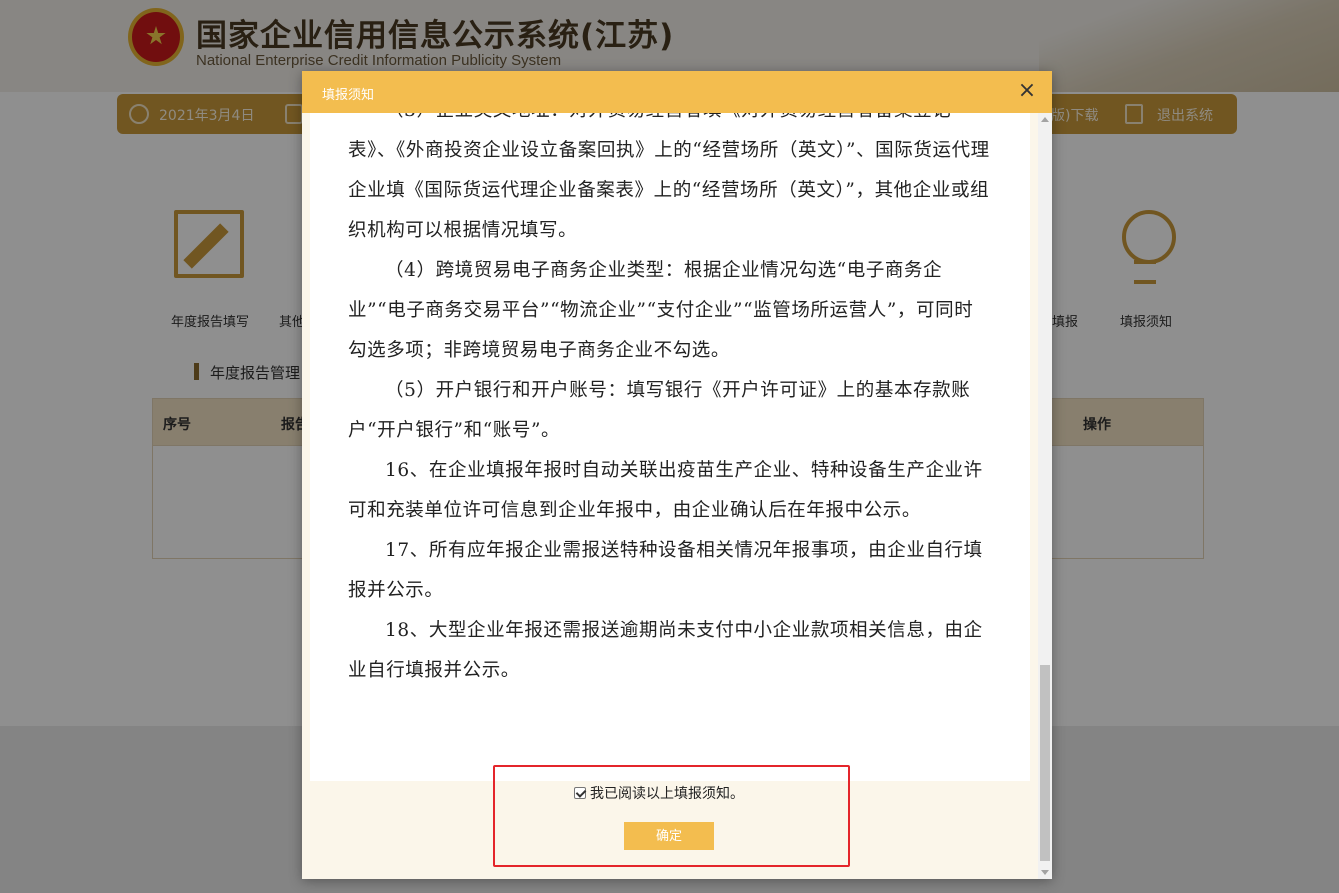 This screenshot has width=1339, height=893. What do you see at coordinates (671, 816) in the screenshot?
I see `highlight-box` at bounding box center [671, 816].